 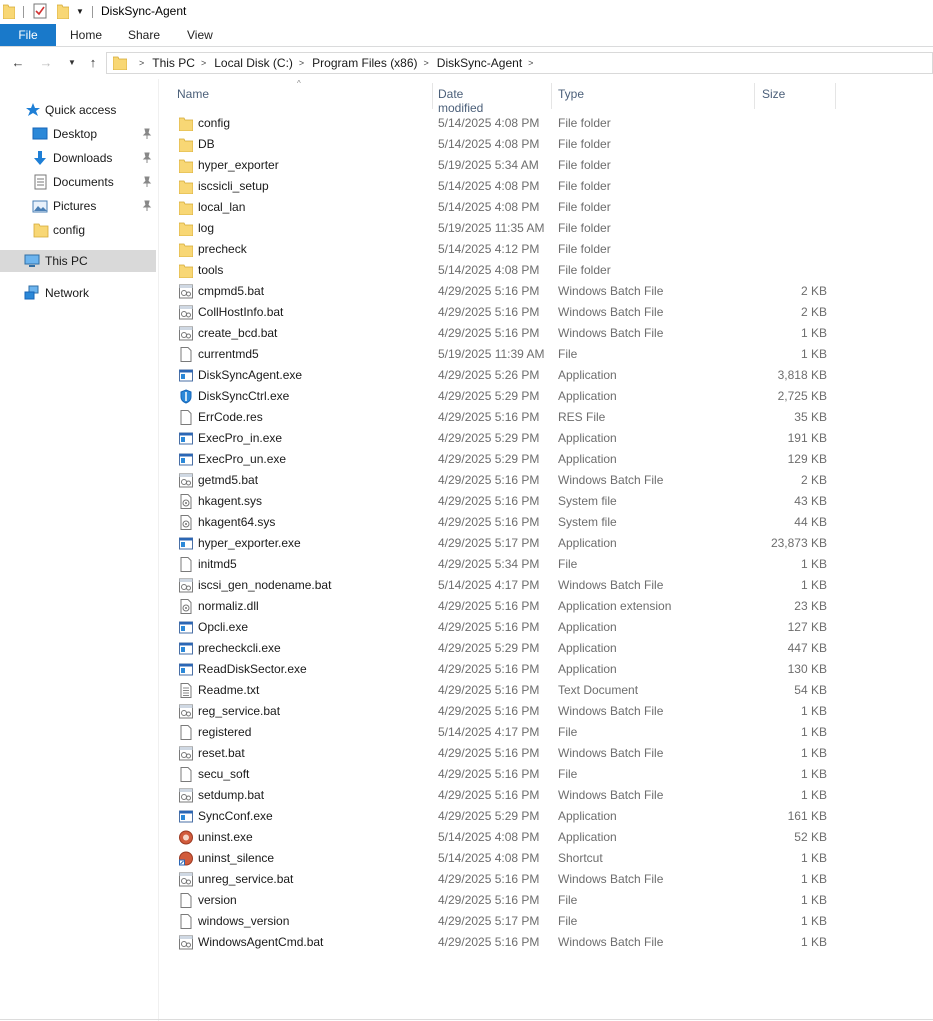 What do you see at coordinates (173, 63) in the screenshot?
I see `breadcrumb-this-pc: This PC` at bounding box center [173, 63].